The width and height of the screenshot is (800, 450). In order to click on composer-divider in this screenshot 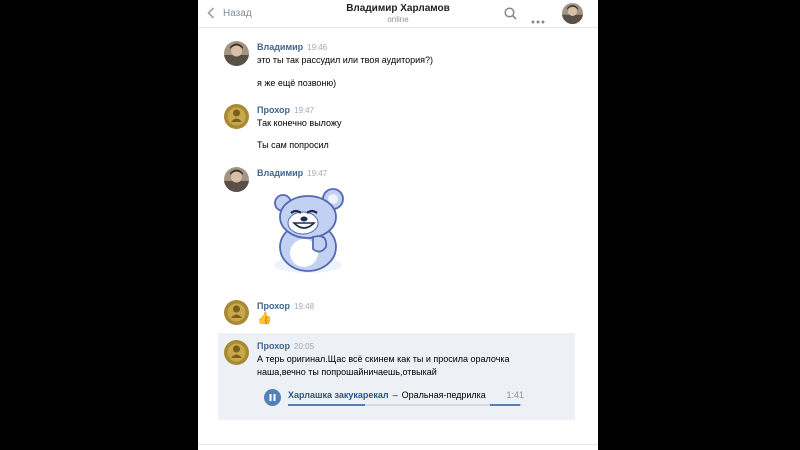, I will do `click(398, 444)`.